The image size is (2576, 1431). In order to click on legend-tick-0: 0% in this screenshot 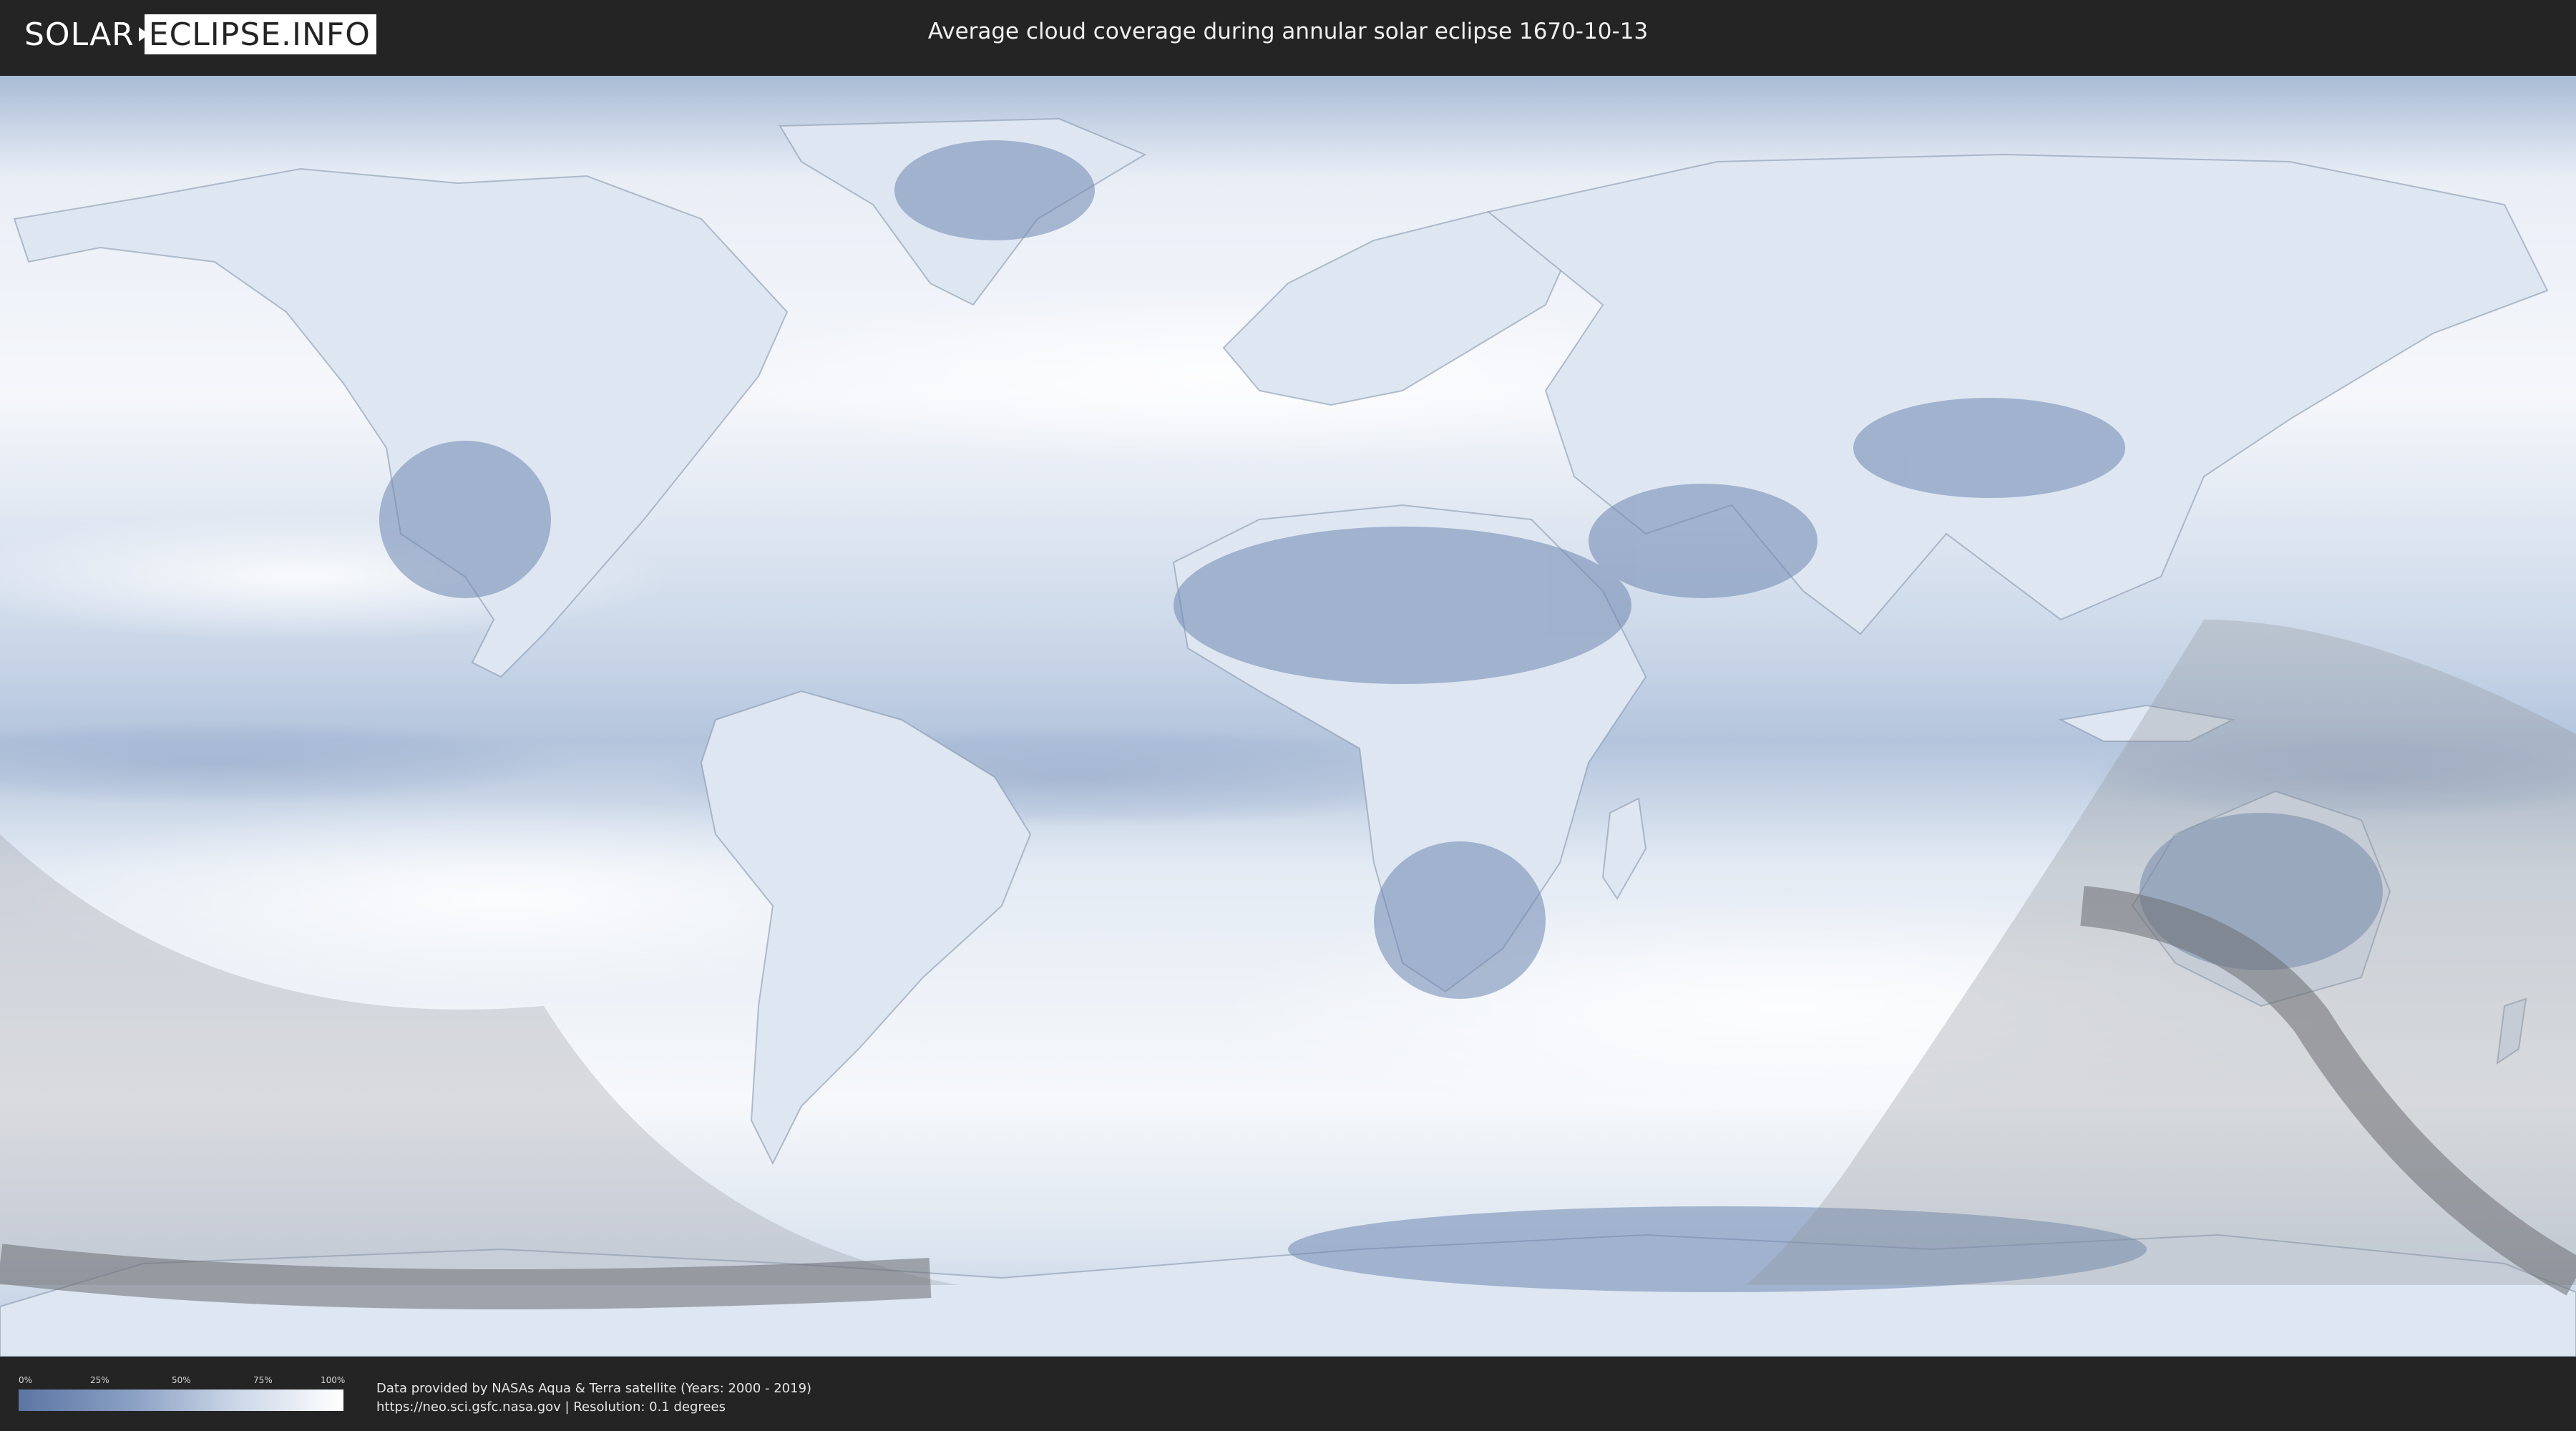, I will do `click(26, 1380)`.